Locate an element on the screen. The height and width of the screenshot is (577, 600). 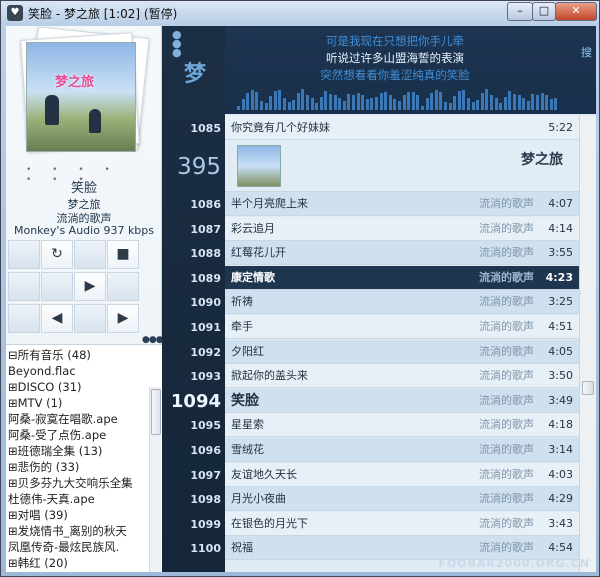
tree-item: ⊞韩红 (20) is located at coordinates (38, 563).